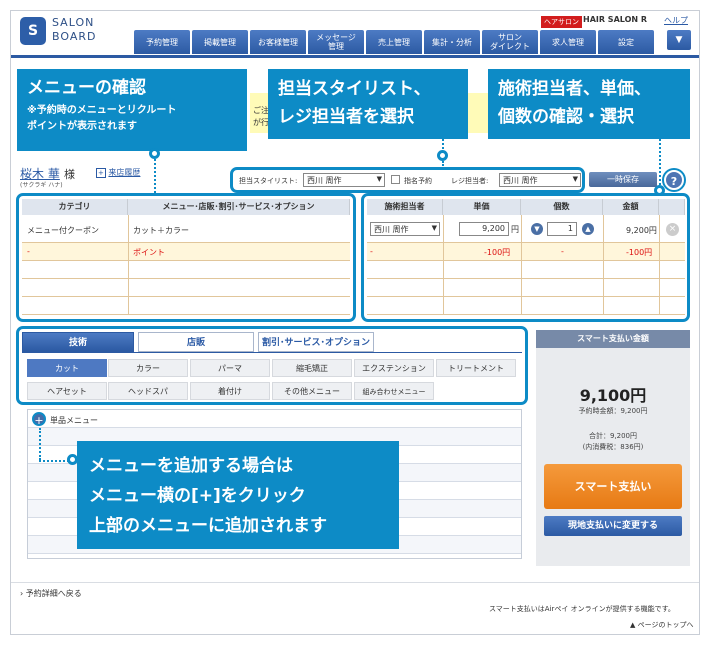 The width and height of the screenshot is (710, 645). I want to click on nav-item-5: 集計・分析, so click(452, 42).